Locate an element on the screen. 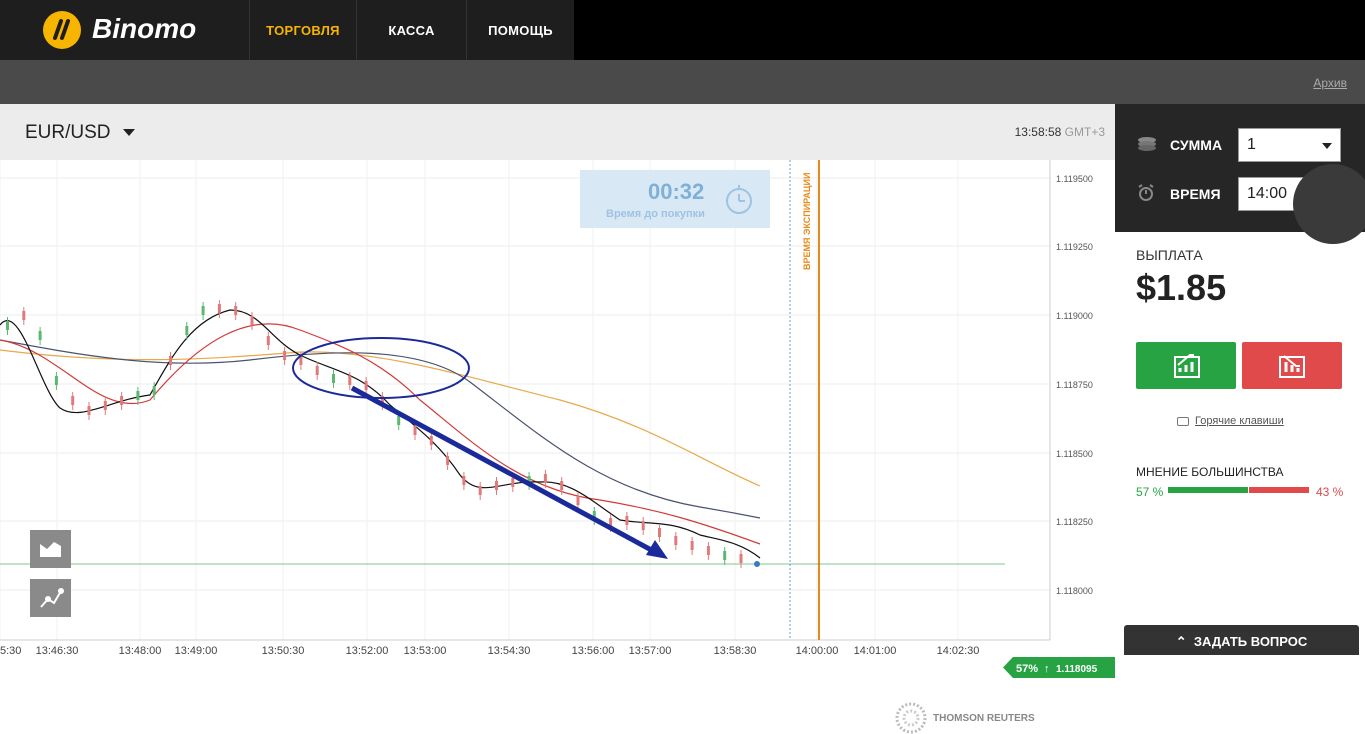 The height and width of the screenshot is (734, 1365). ma-mid is located at coordinates (380, 429).